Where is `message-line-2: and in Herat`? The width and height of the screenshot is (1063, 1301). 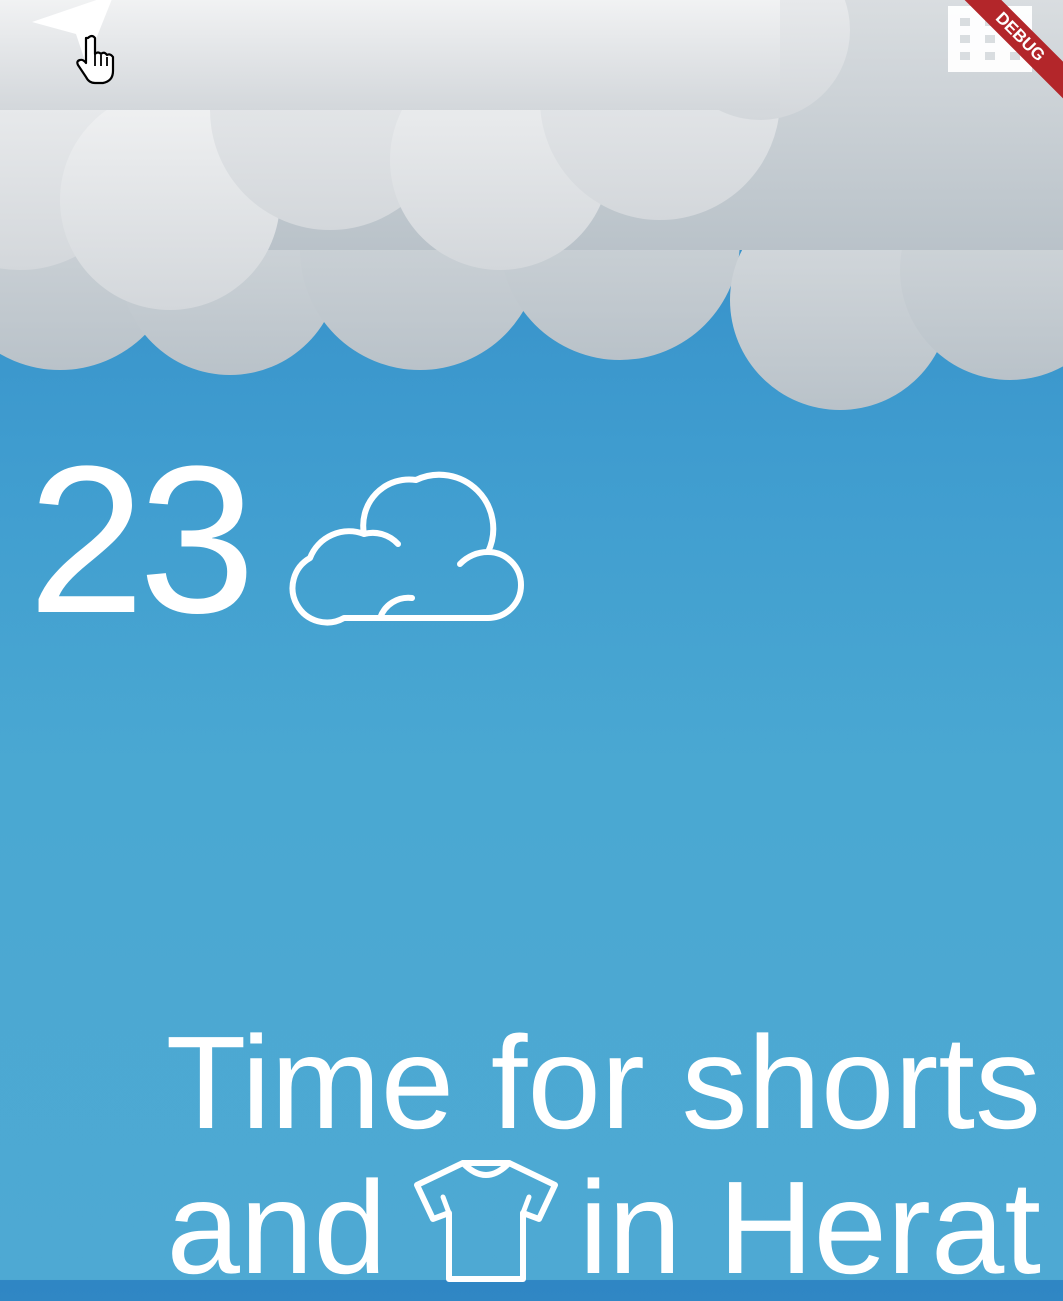
message-line-2: and in Herat is located at coordinates (541, 1227).